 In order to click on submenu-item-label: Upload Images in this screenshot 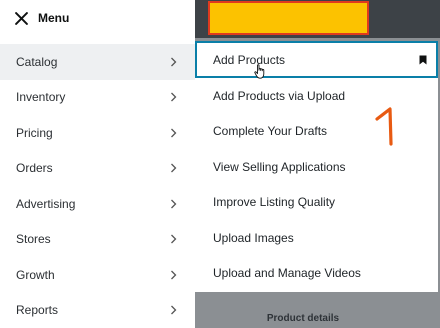, I will do `click(253, 237)`.